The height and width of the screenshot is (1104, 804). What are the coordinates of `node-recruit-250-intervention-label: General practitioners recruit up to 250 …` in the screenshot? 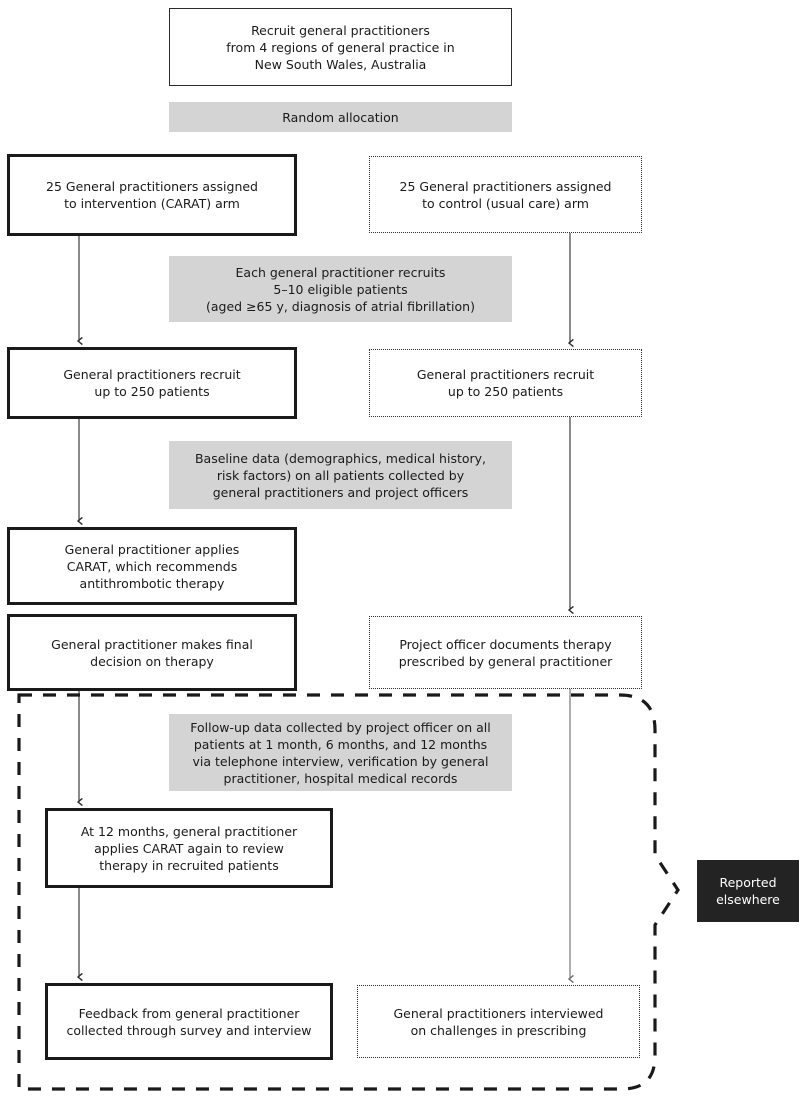 It's located at (152, 383).